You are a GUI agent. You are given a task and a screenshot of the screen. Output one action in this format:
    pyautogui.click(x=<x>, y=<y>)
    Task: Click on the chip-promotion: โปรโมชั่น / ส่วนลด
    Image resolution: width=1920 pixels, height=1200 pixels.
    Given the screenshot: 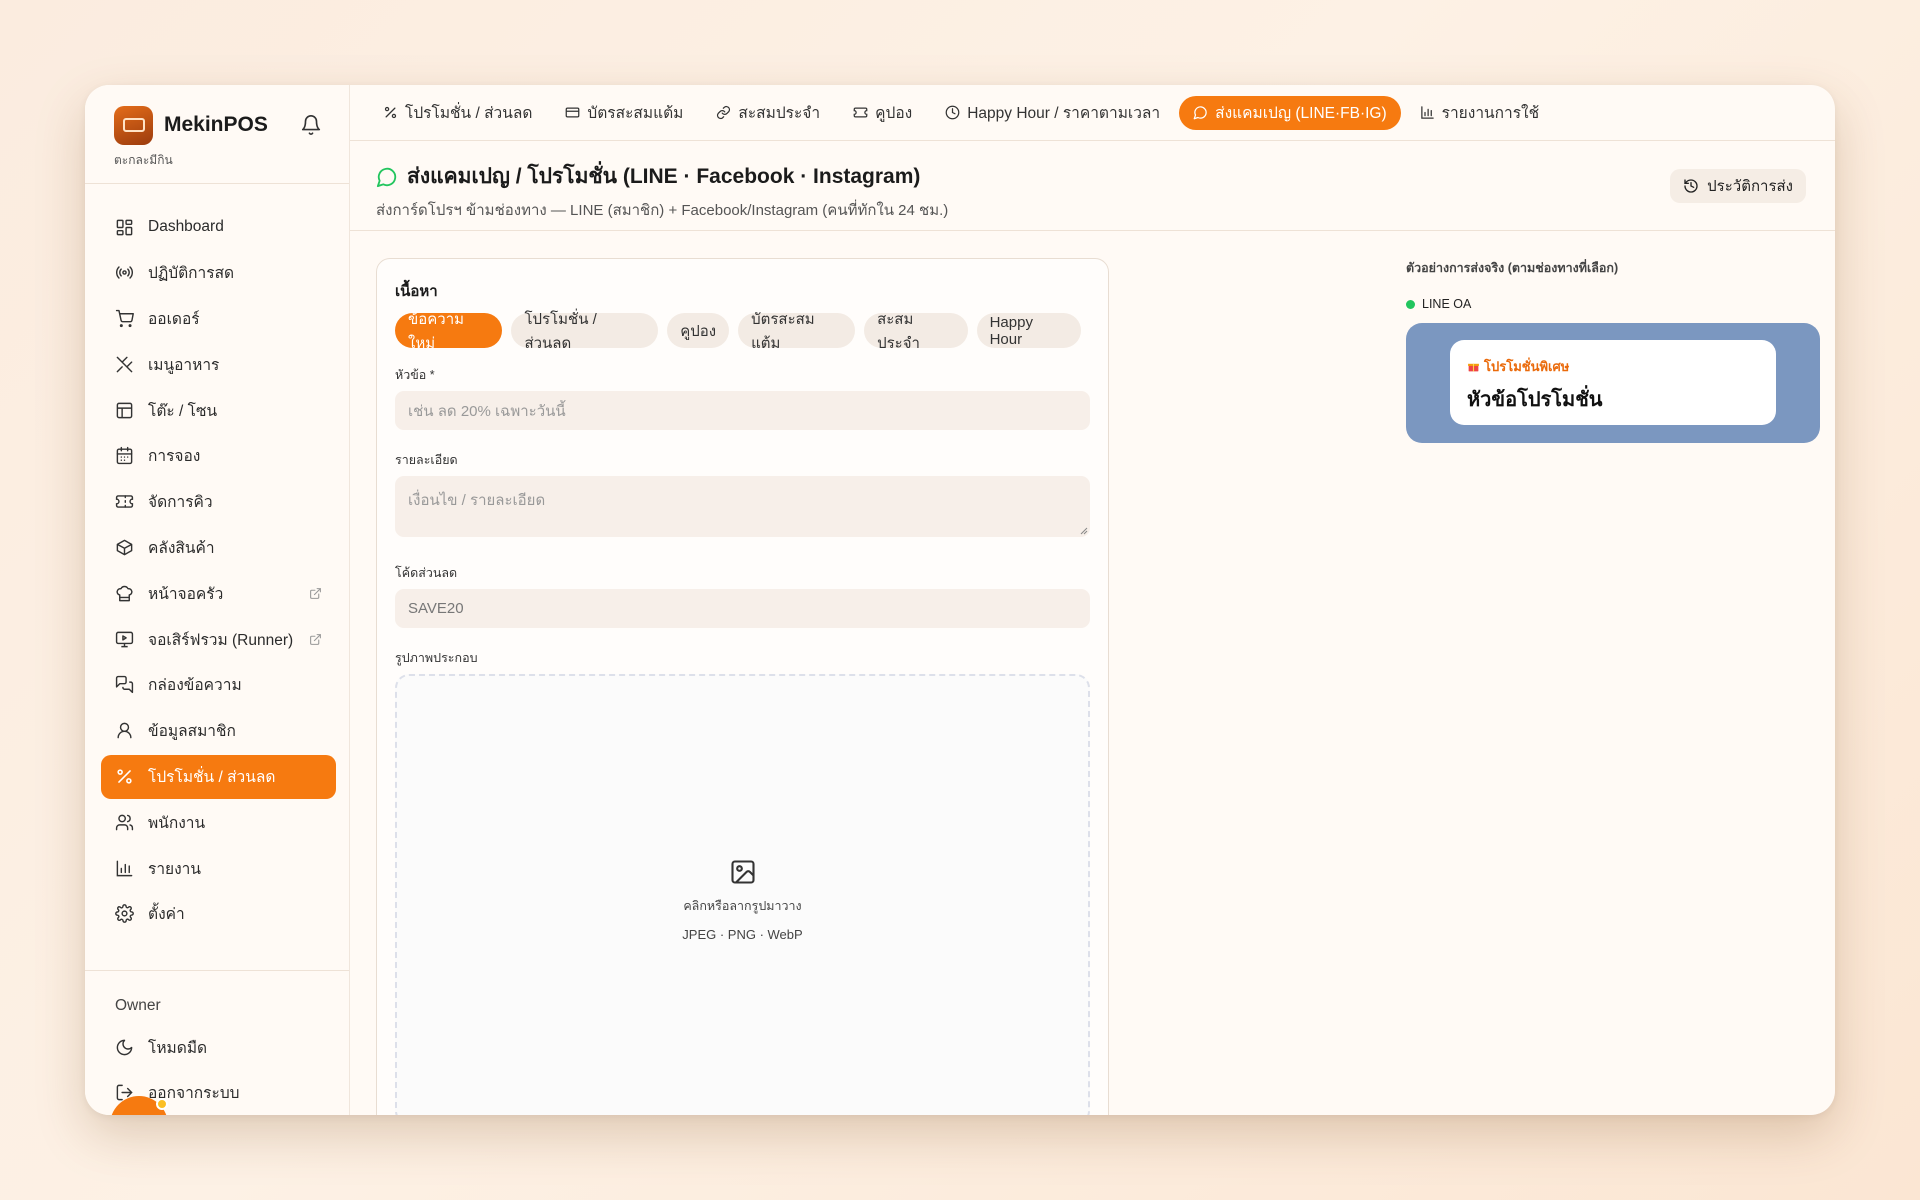 What is the action you would take?
    pyautogui.click(x=585, y=331)
    